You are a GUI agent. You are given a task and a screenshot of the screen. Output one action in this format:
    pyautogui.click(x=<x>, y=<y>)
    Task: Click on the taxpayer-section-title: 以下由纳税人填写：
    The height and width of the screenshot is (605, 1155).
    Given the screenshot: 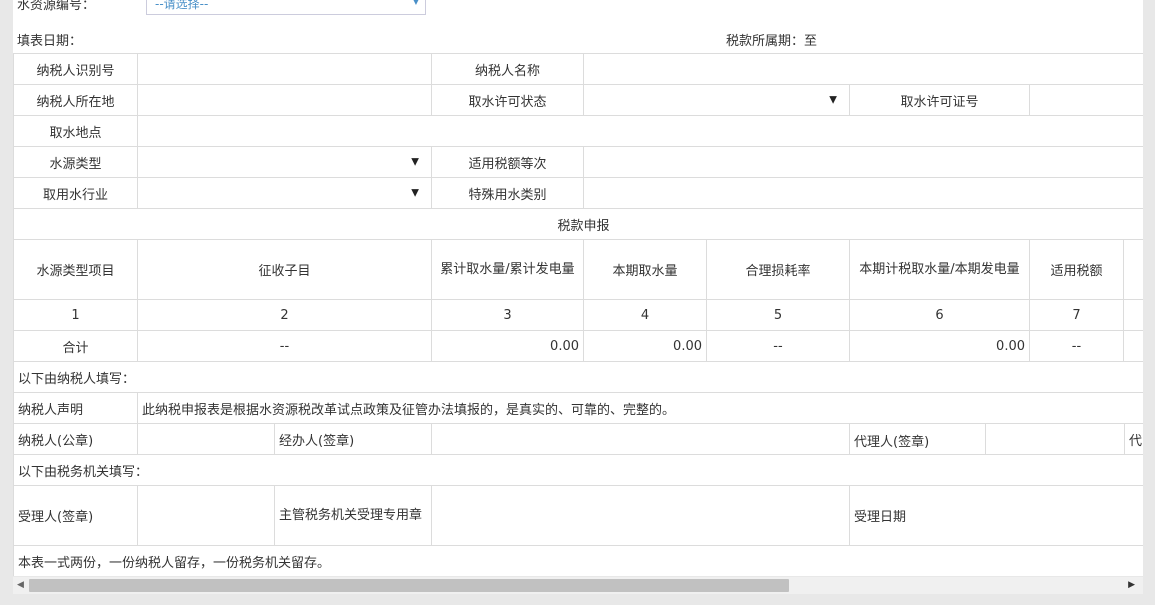 What is the action you would take?
    pyautogui.click(x=578, y=377)
    